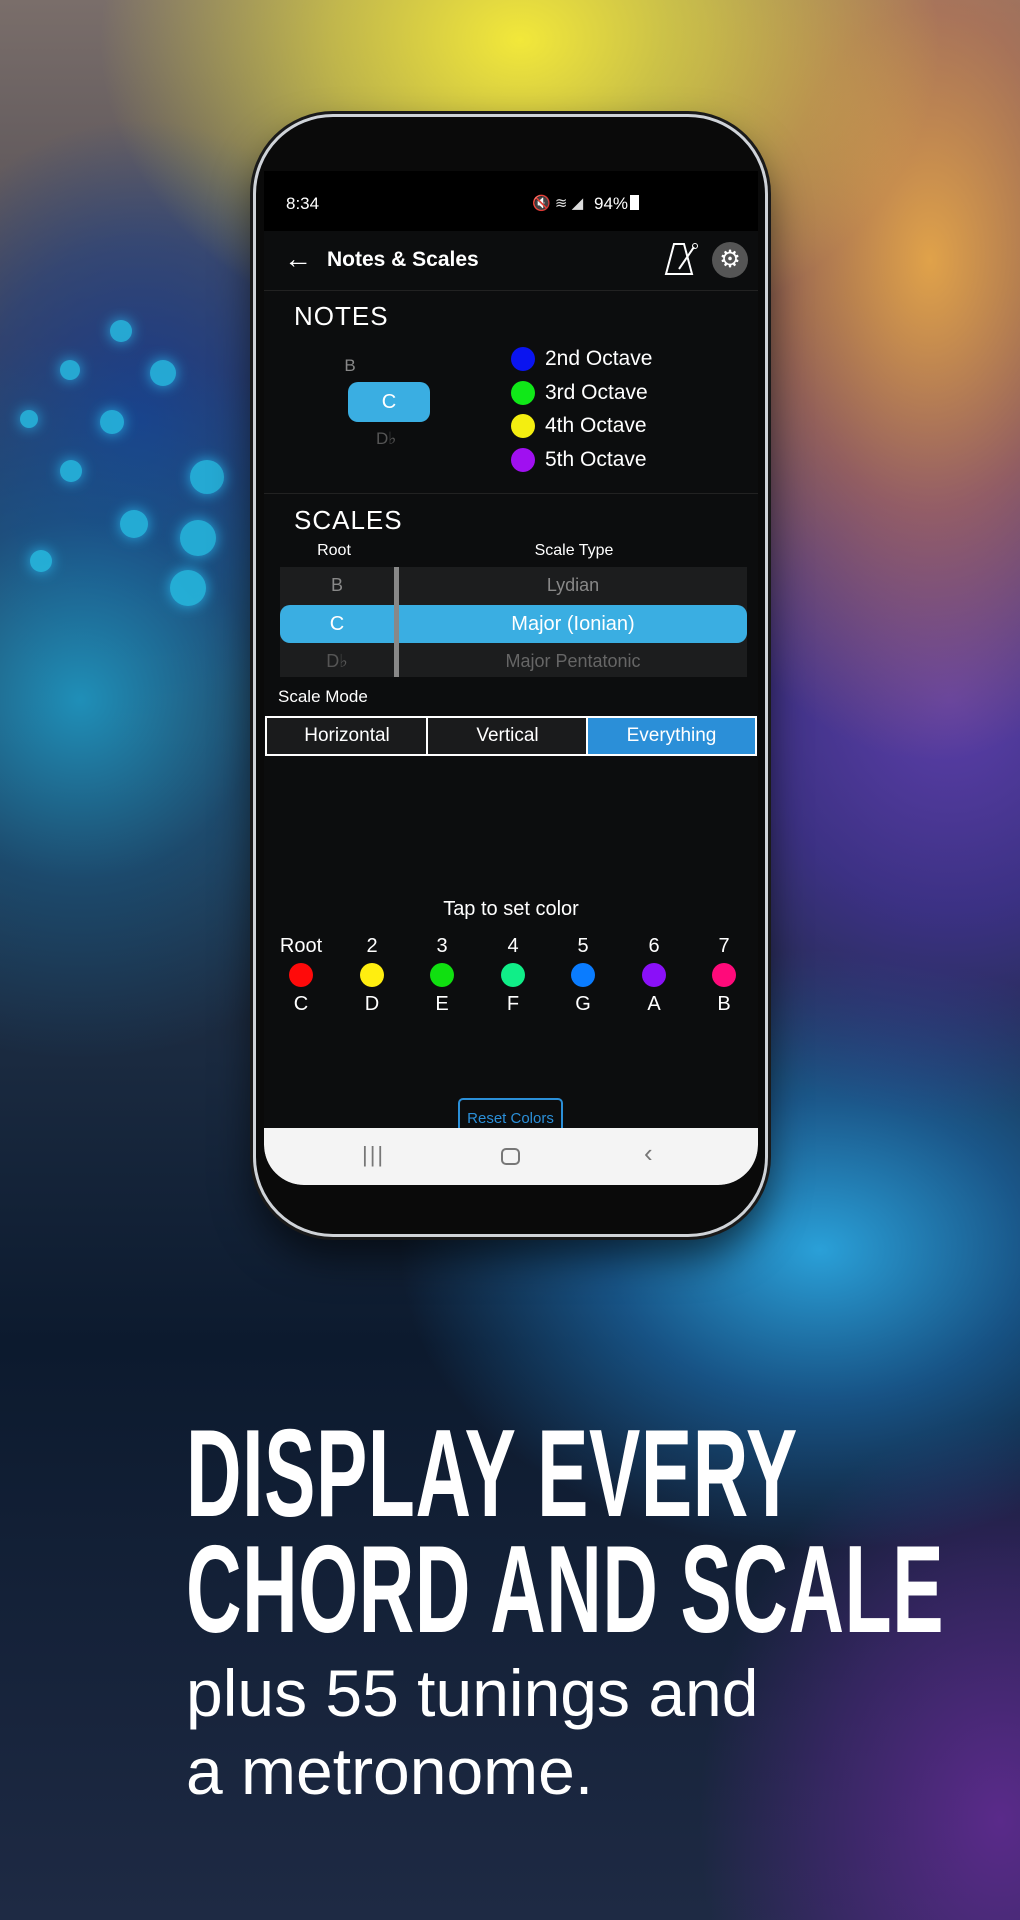  Describe the element at coordinates (730, 260) in the screenshot. I see `gear-icon: ⚙` at that location.